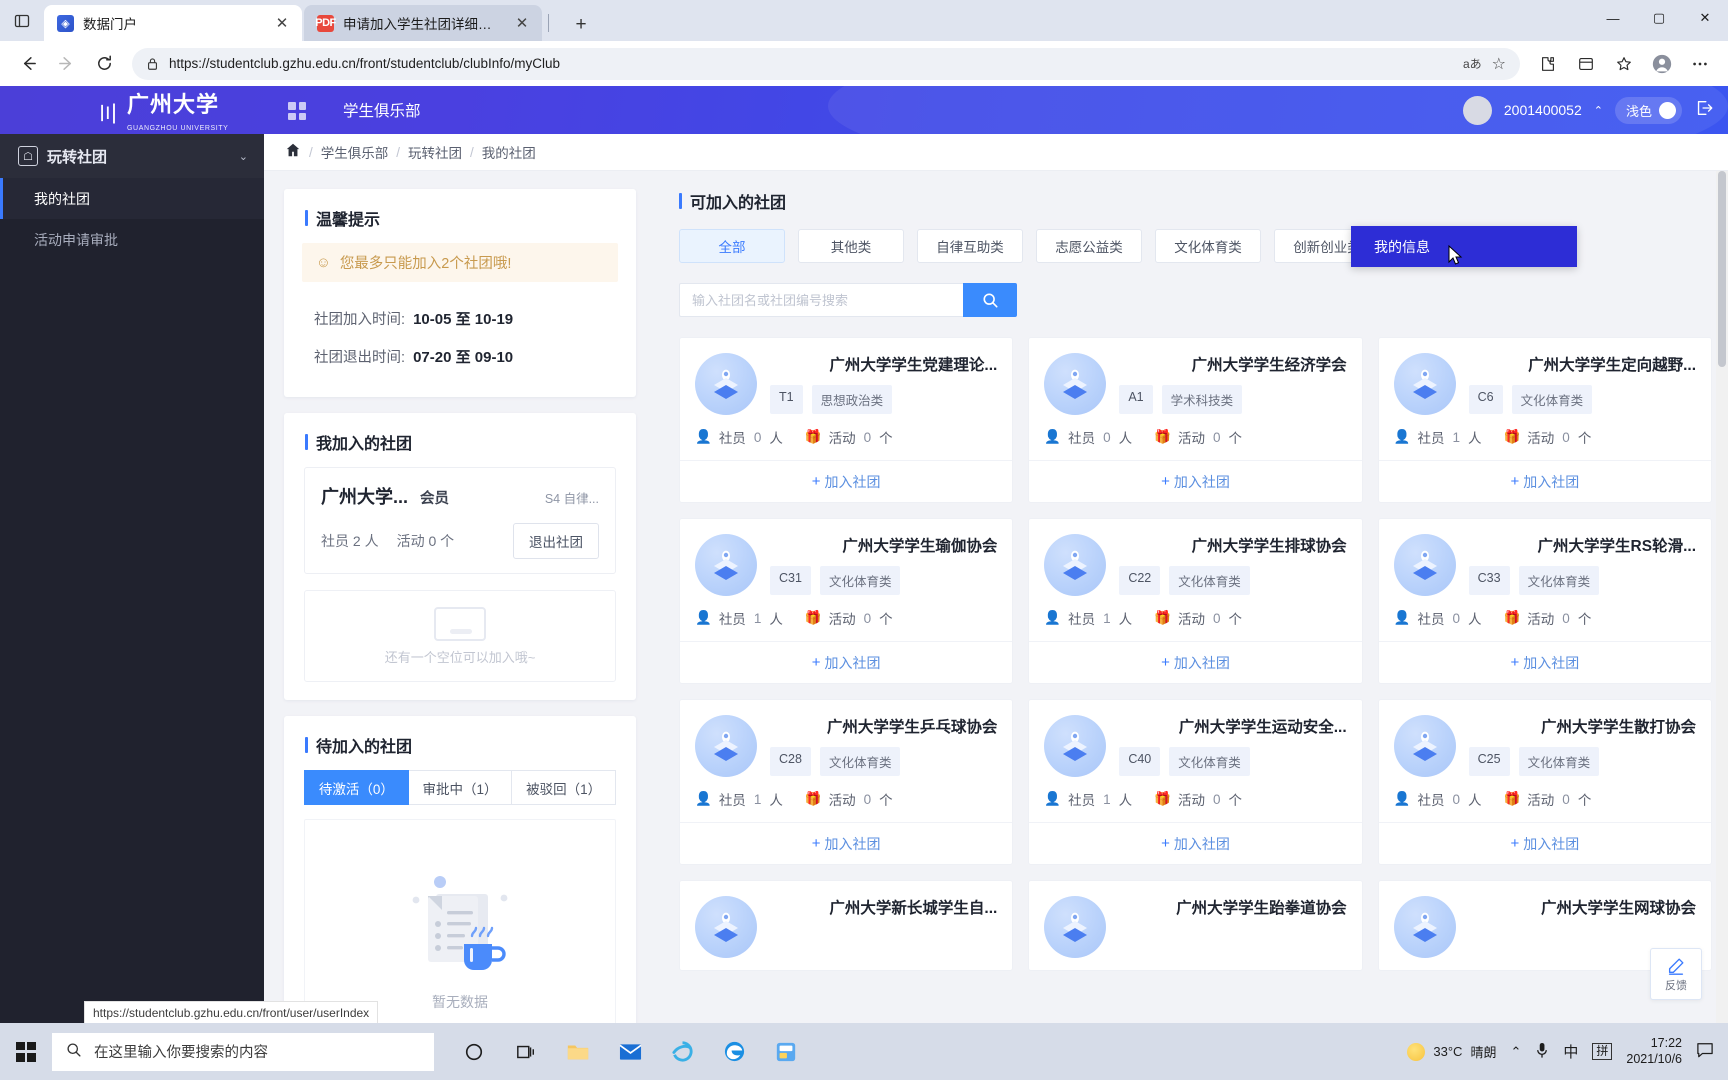 The height and width of the screenshot is (1080, 1728). What do you see at coordinates (682, 1051) in the screenshot?
I see `internet-explorer-icon` at bounding box center [682, 1051].